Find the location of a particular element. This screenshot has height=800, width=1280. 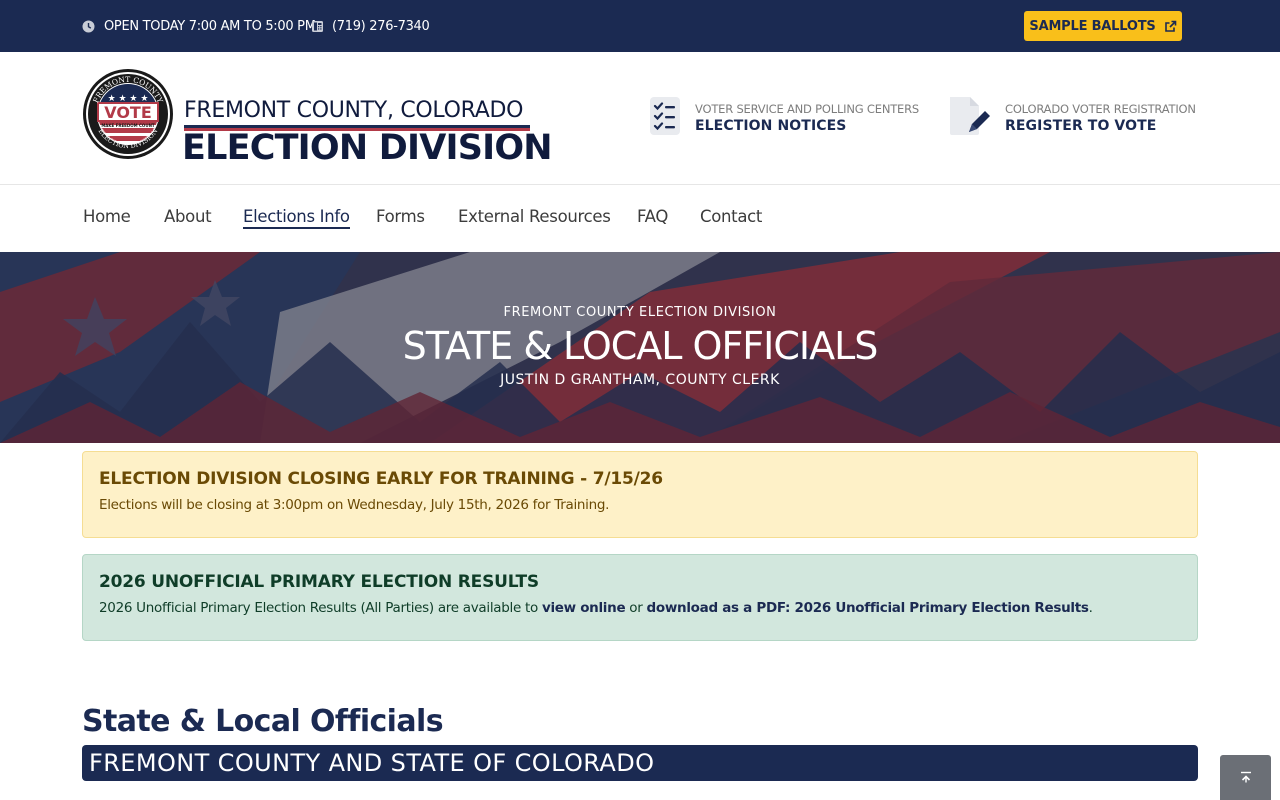

phone-info: (719) 276-7340 is located at coordinates (370, 26).